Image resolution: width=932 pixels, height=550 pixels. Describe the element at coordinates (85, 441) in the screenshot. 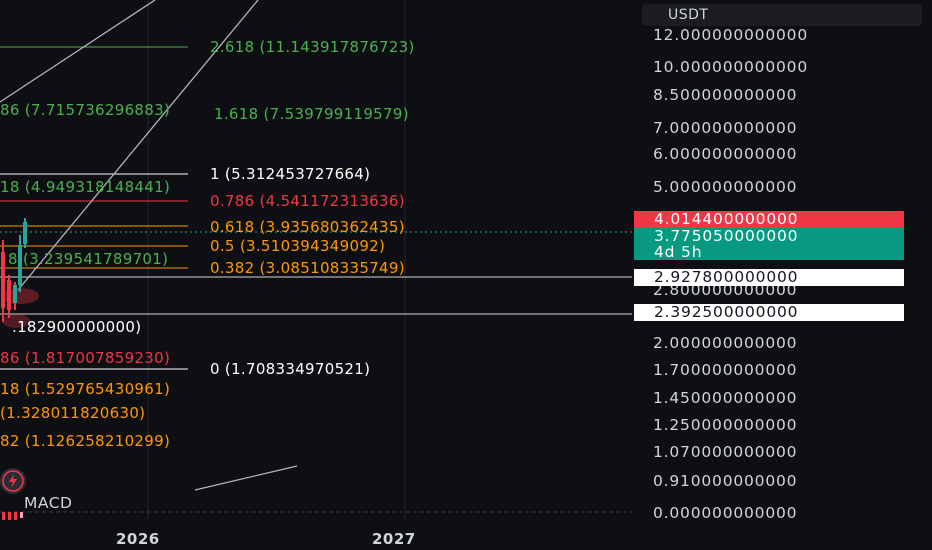

I see `fib-label-left: 82 (1.126258210299)` at that location.